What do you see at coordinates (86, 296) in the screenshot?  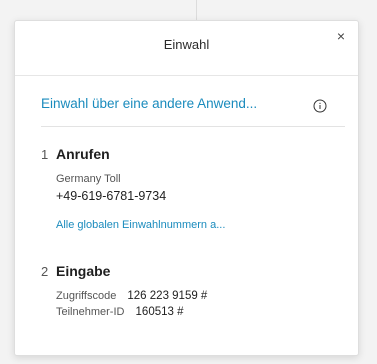 I see `access-code-label: Zugriffscode` at bounding box center [86, 296].